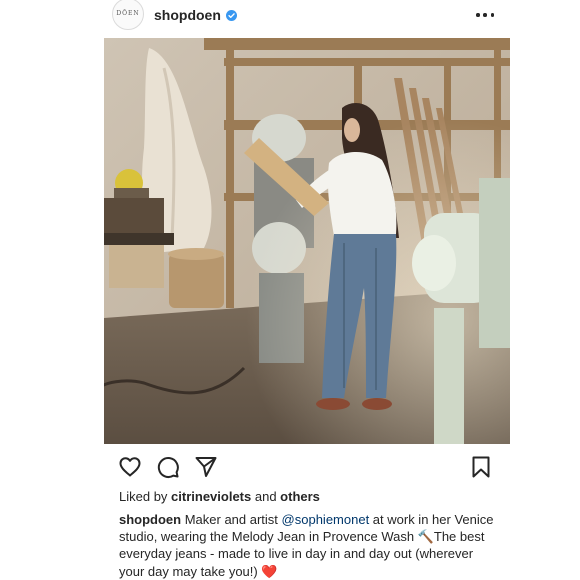 This screenshot has height=580, width=580. I want to click on like-heart-icon, so click(130, 467).